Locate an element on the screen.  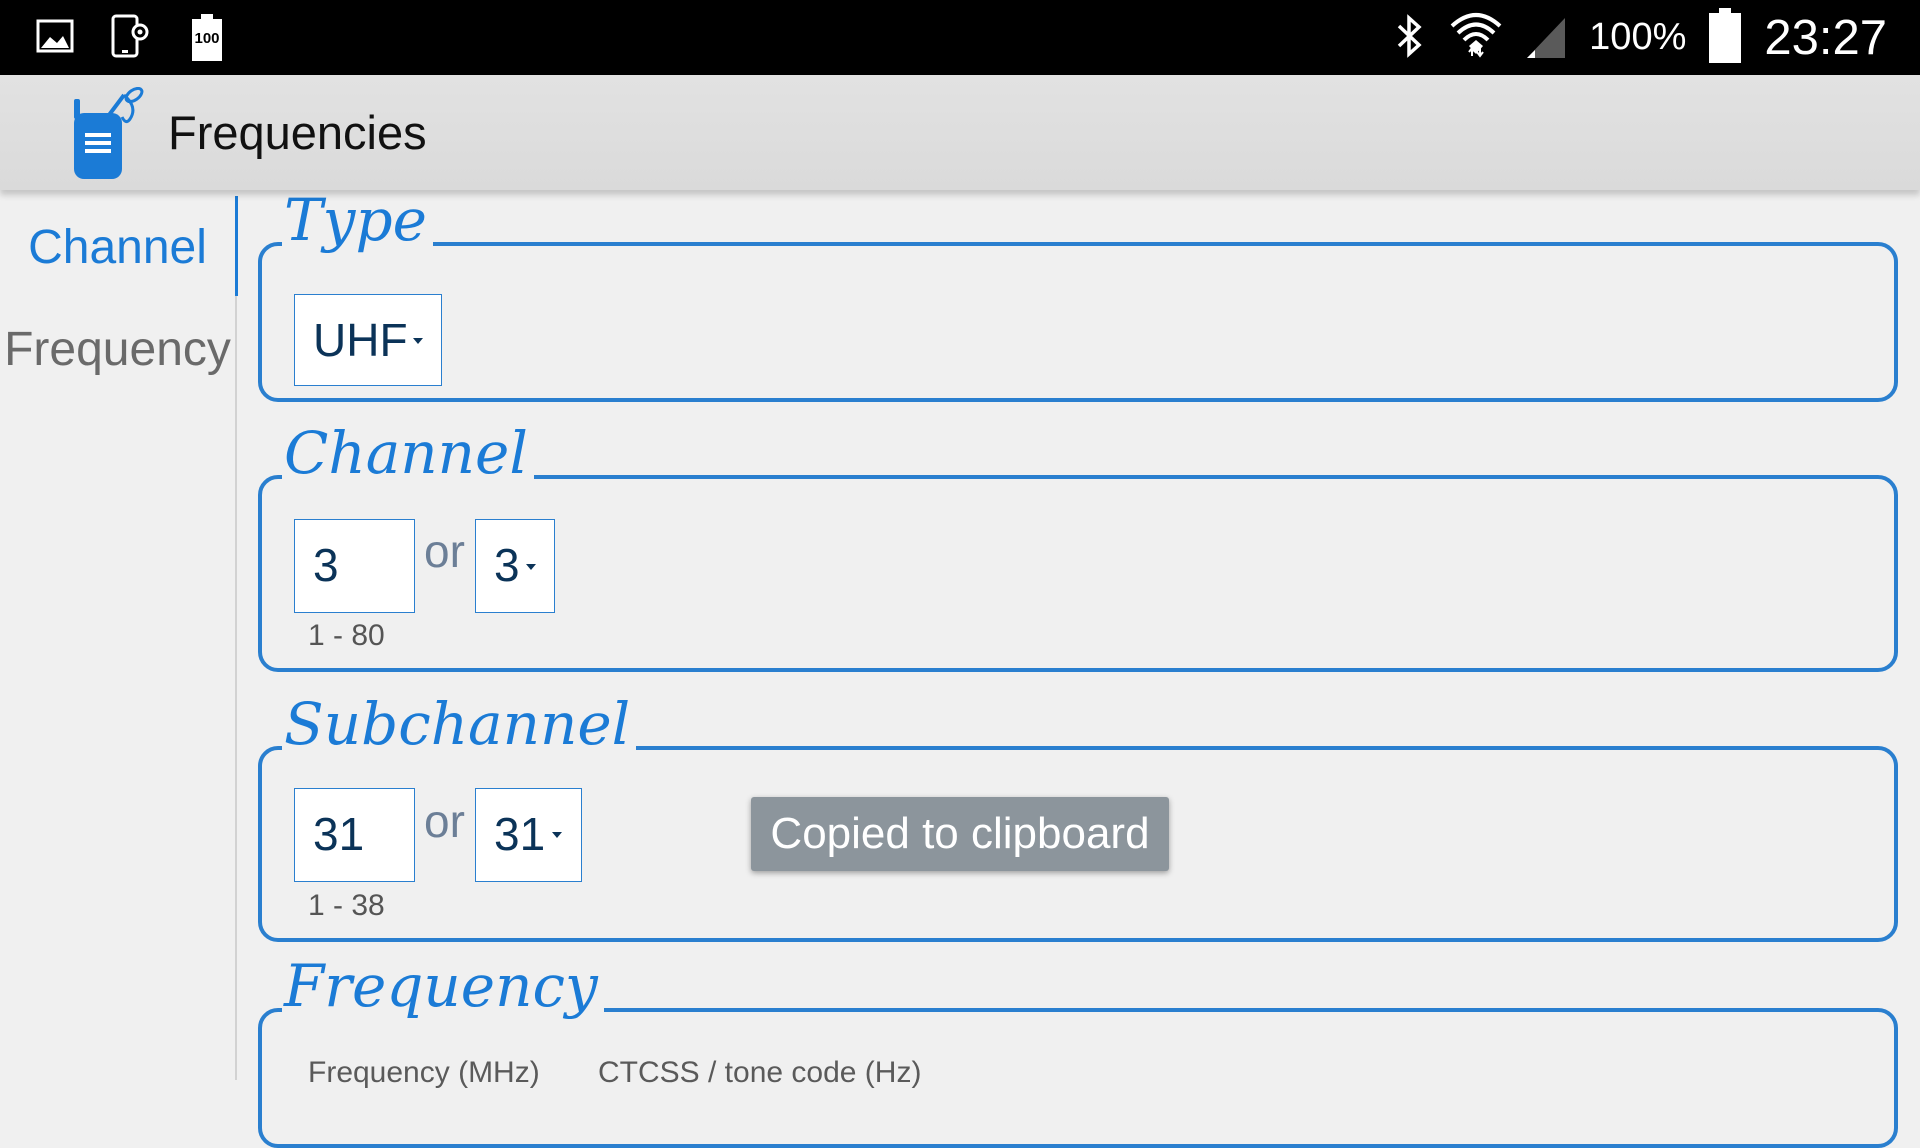
subchannel-section-title: Subchannel is located at coordinates (459, 724).